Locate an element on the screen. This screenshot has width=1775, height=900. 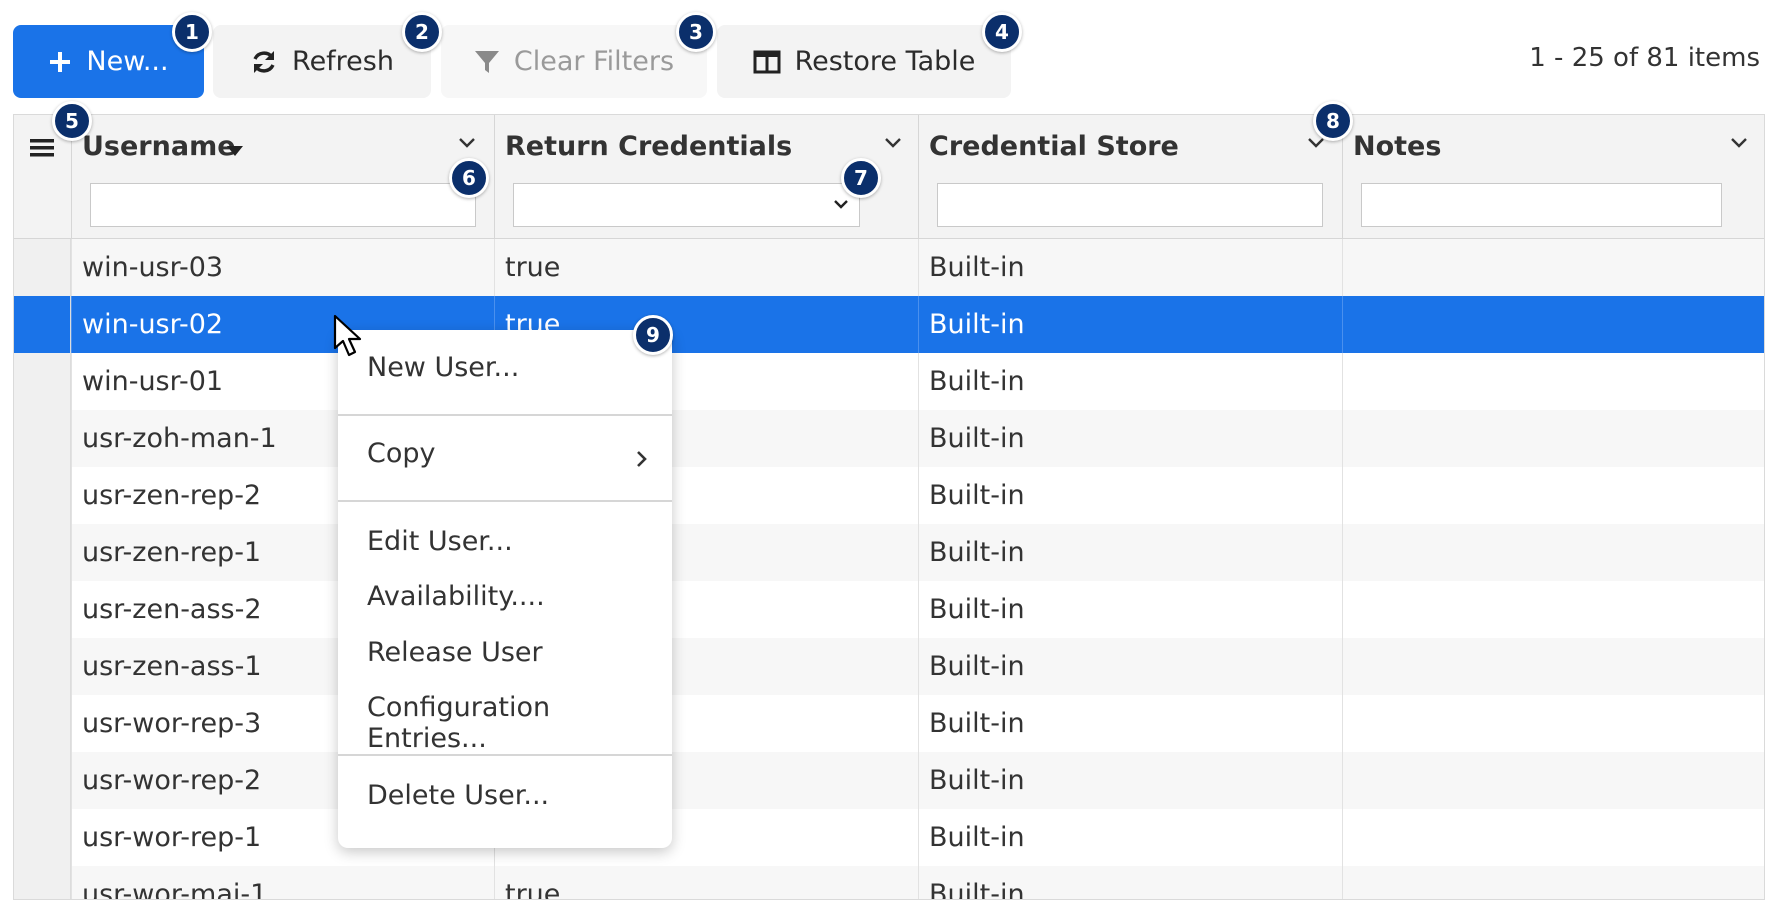
table-row: usr-wor-rep-1 Built-in is located at coordinates (889, 837).